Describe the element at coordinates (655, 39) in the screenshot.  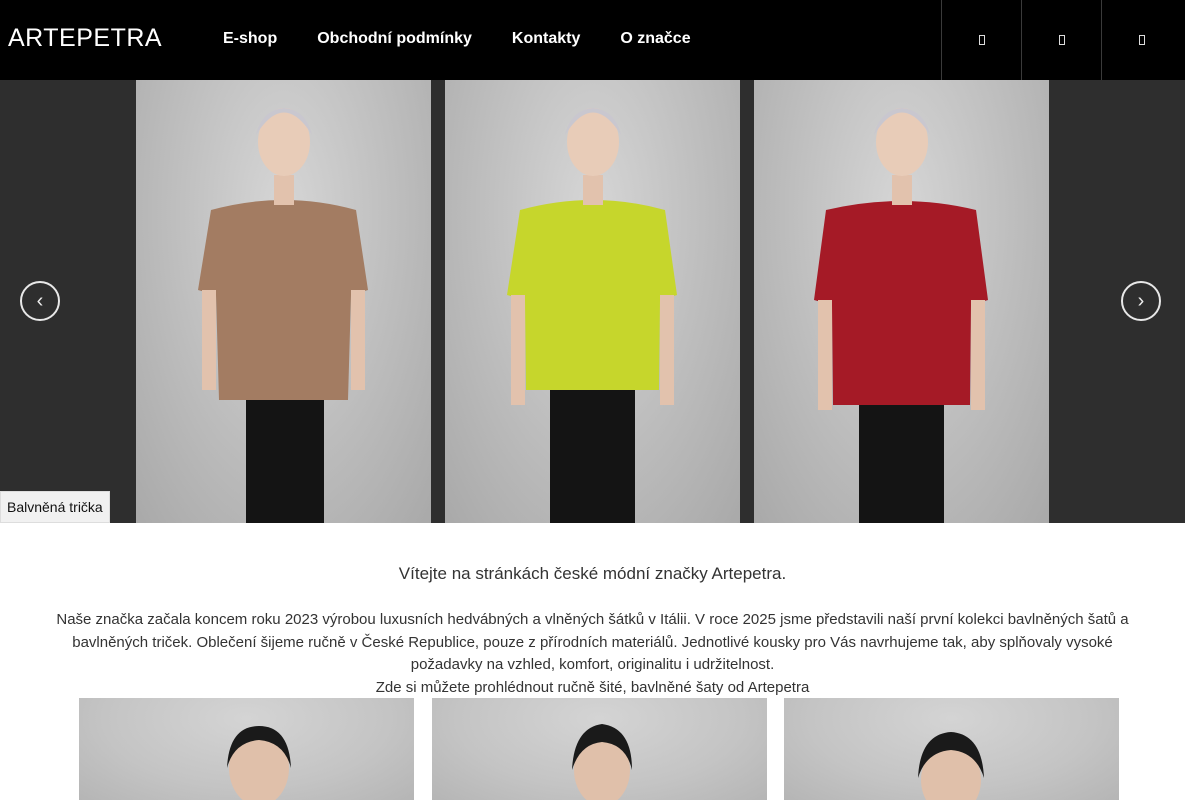
I see `nav-o-znacce: O značce` at that location.